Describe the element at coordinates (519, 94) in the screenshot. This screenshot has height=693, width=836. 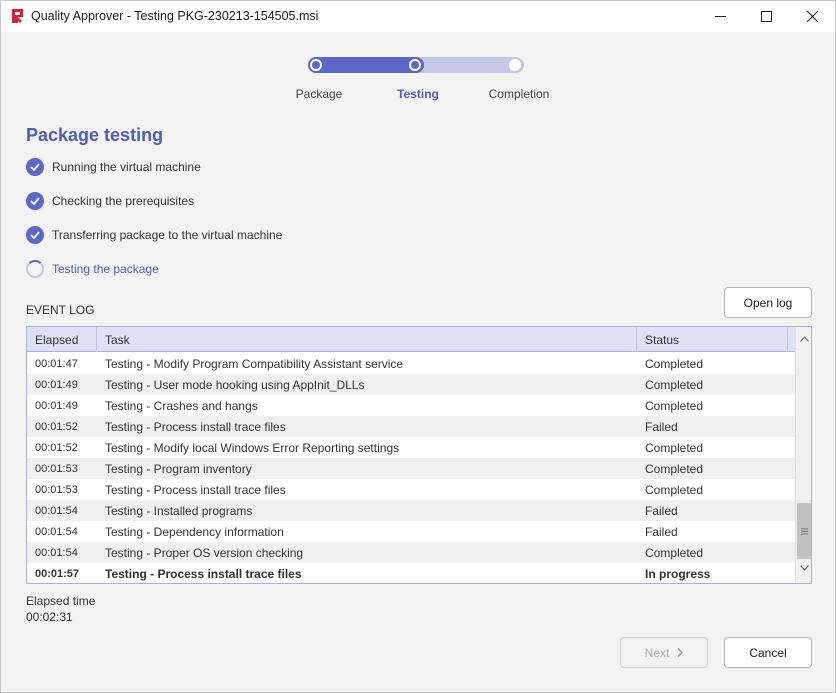
I see `step-label-completion: Completion` at that location.